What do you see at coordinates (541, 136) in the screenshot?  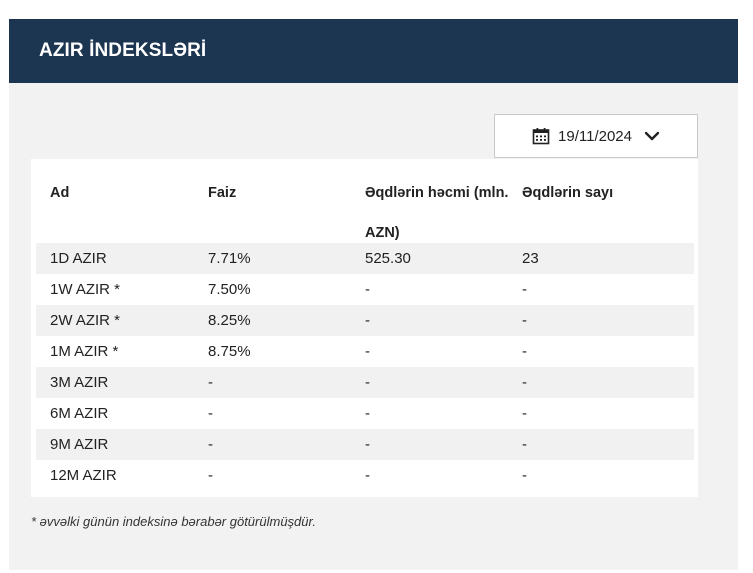 I see `calendar-icon` at bounding box center [541, 136].